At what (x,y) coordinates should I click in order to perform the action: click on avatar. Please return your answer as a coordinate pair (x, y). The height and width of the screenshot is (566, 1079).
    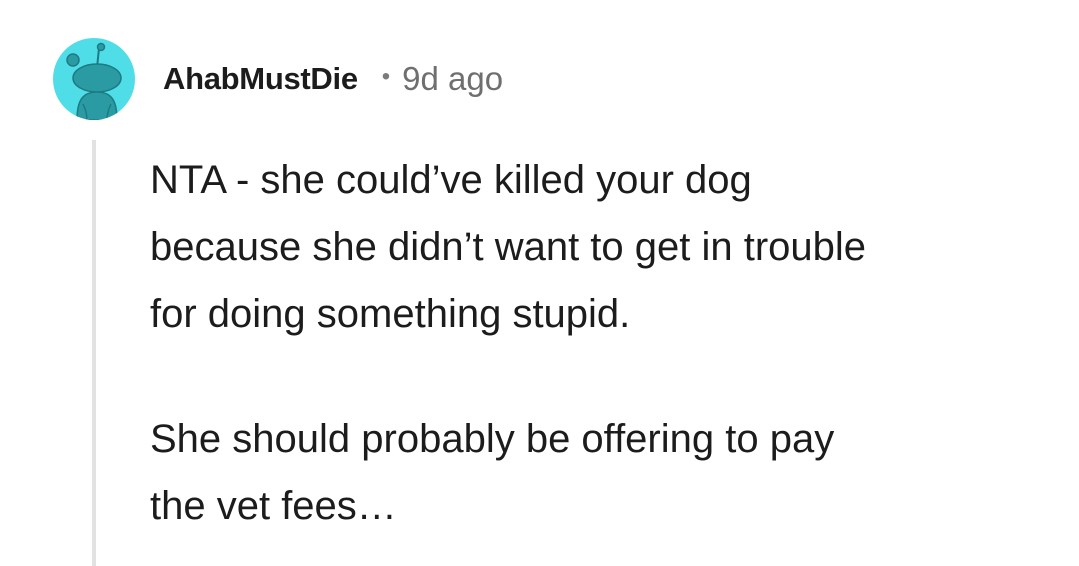
    Looking at the image, I should click on (94, 79).